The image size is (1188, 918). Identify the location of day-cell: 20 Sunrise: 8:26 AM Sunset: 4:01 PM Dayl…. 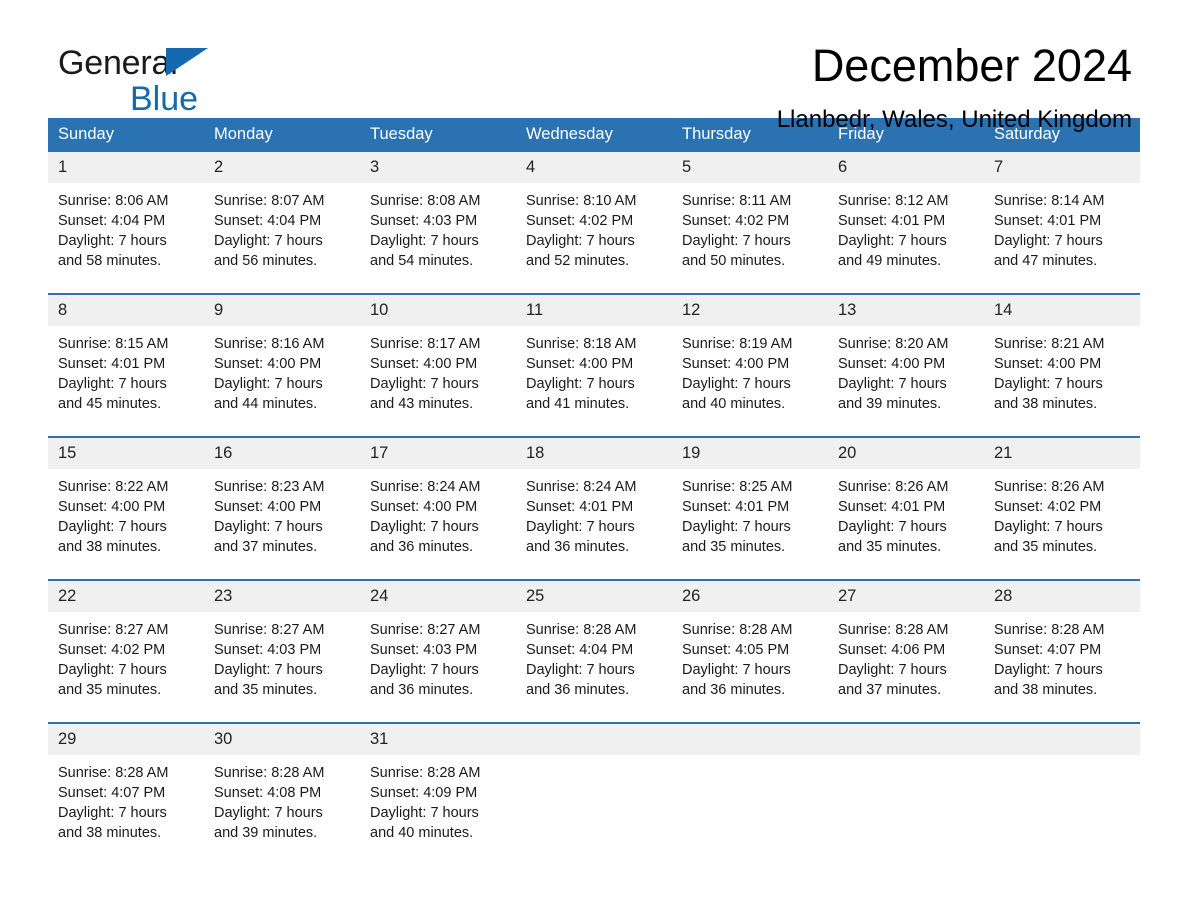
(906, 503).